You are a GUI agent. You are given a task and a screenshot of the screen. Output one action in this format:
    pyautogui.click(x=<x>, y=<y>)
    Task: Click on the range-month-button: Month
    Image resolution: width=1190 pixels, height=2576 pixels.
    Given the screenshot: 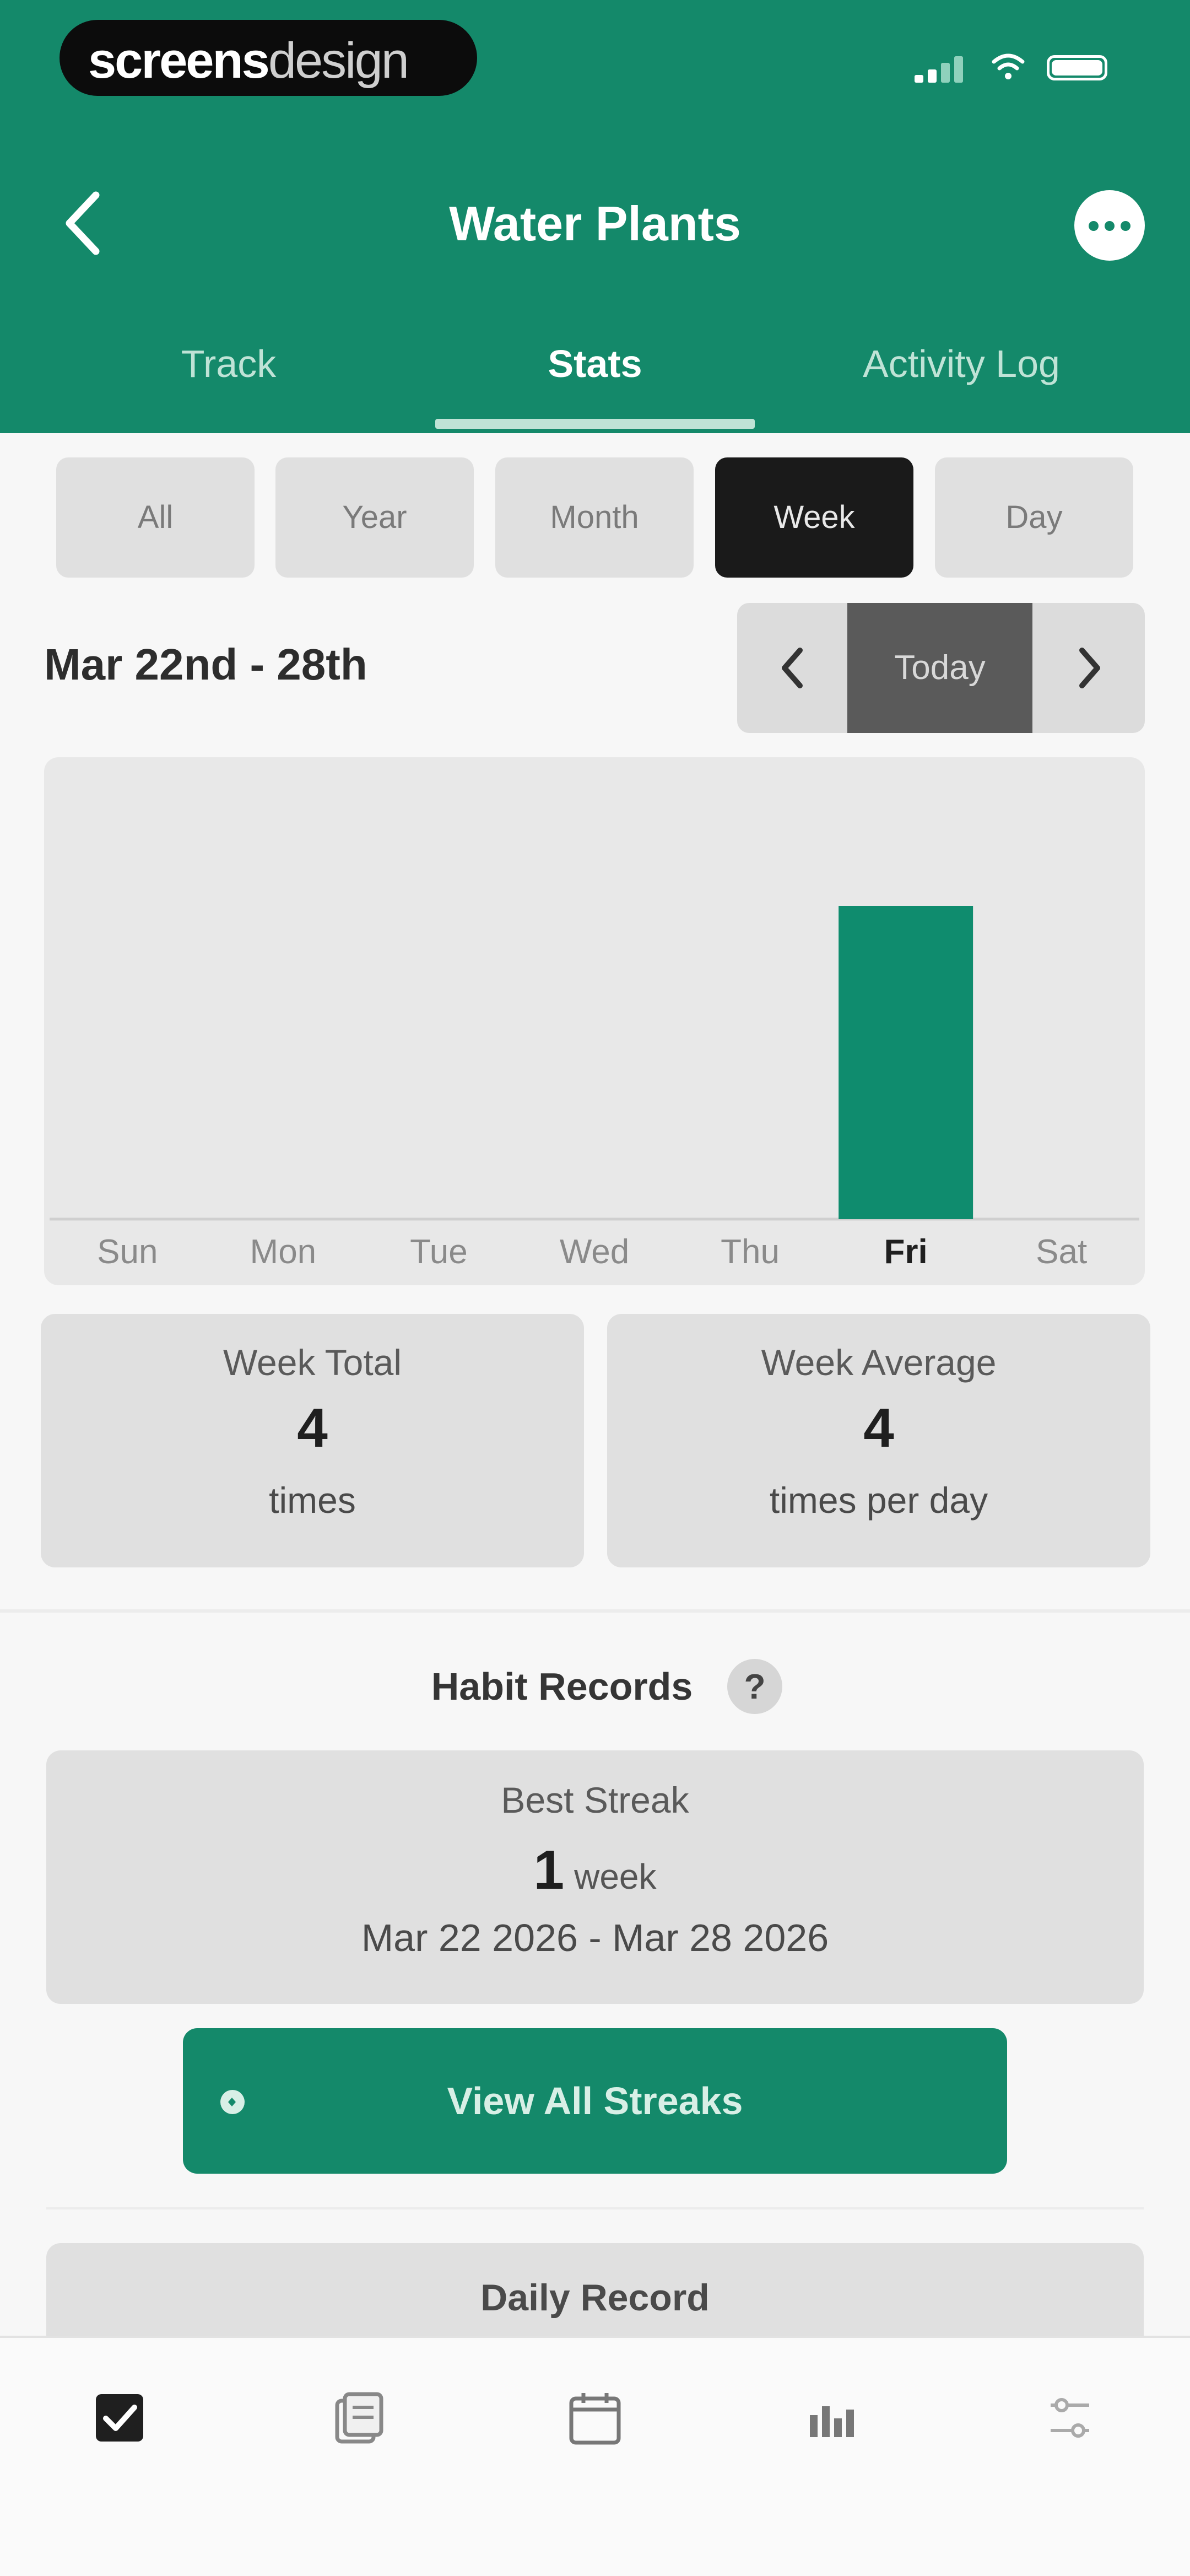 What is the action you would take?
    pyautogui.click(x=594, y=517)
    